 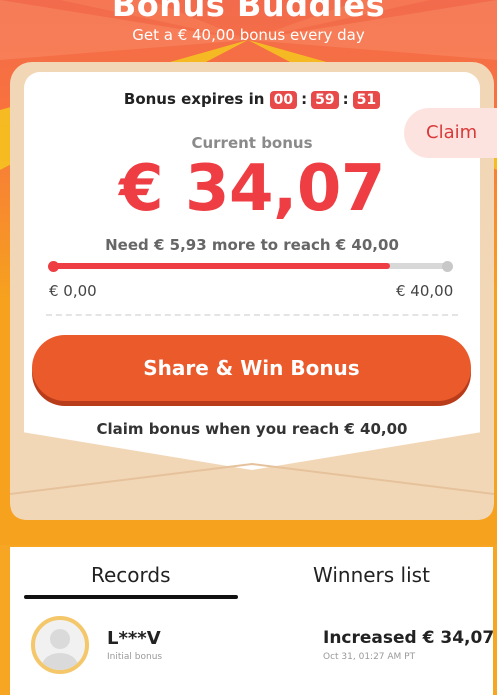 What do you see at coordinates (252, 475) in the screenshot?
I see `envelope-front-flap` at bounding box center [252, 475].